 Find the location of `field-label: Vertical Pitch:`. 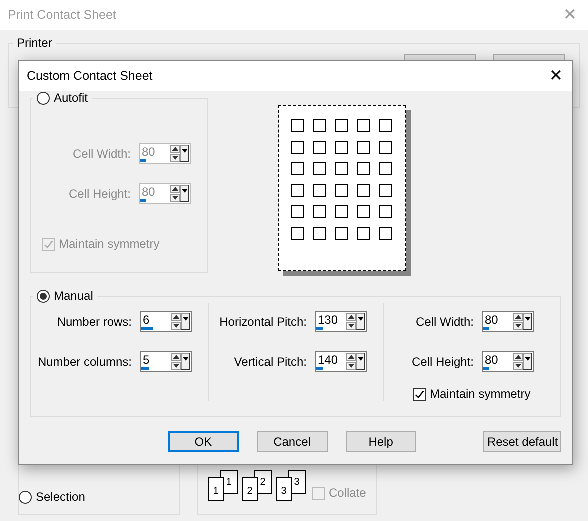

field-label: Vertical Pitch: is located at coordinates (270, 361).